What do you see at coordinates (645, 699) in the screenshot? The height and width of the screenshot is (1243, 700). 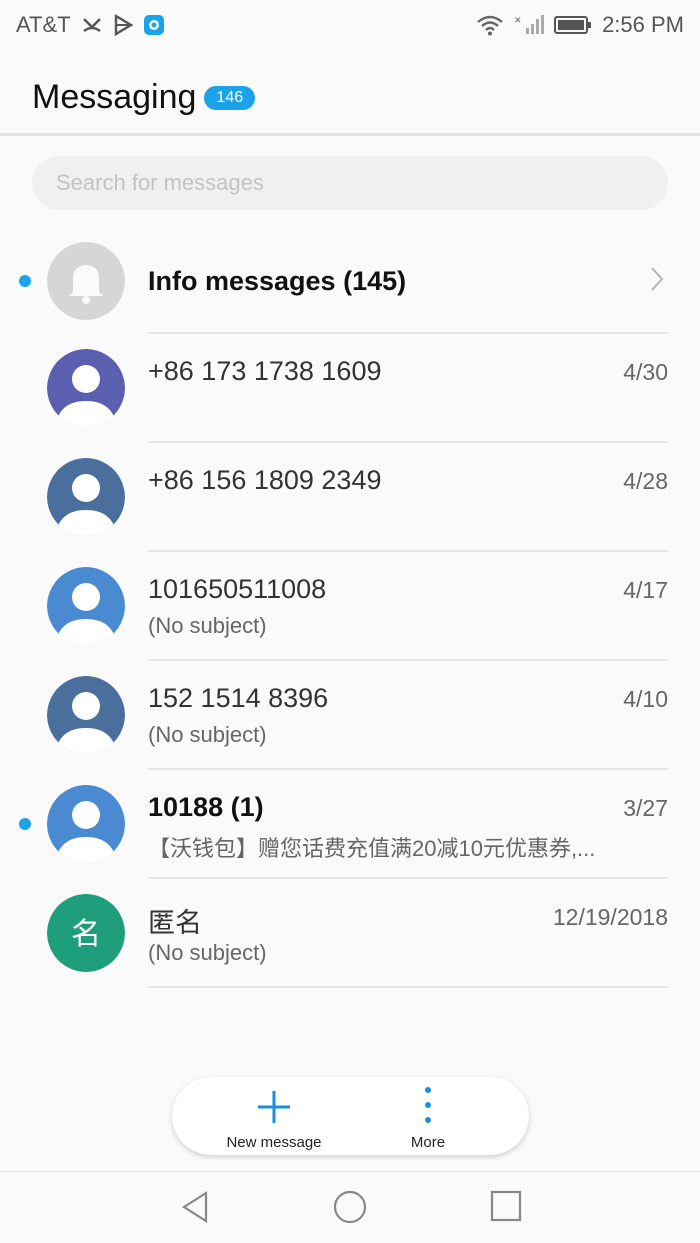 I see `conversation-date: 4/10` at bounding box center [645, 699].